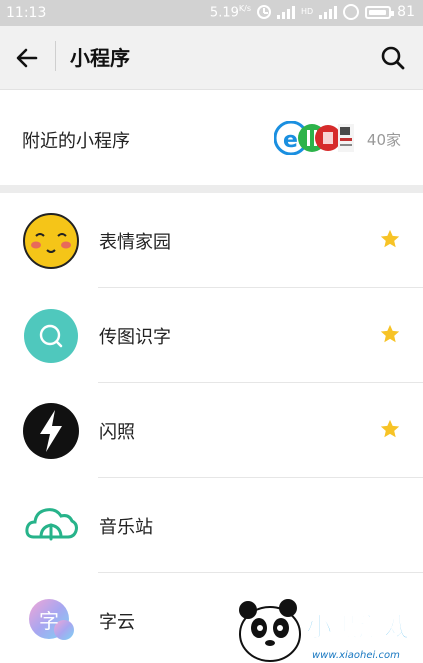 Image resolution: width=423 pixels, height=663 pixels. What do you see at coordinates (211, 525) in the screenshot?
I see `list-item-yinyuezhan: 音乐站` at bounding box center [211, 525].